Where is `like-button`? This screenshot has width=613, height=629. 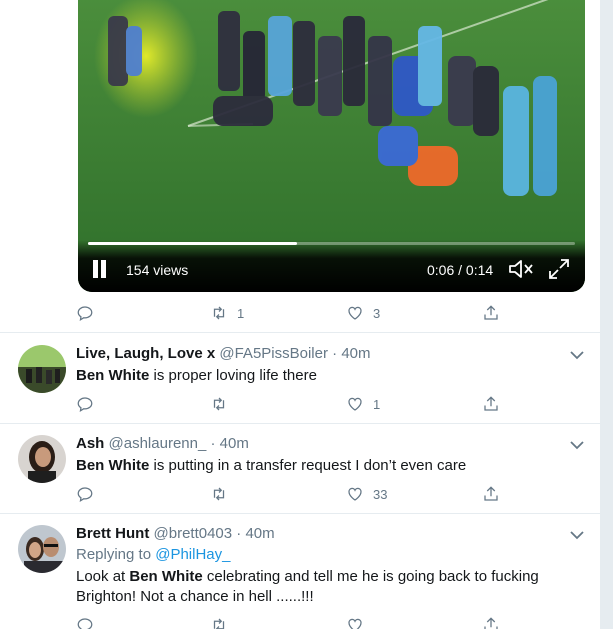
like-button is located at coordinates (359, 621).